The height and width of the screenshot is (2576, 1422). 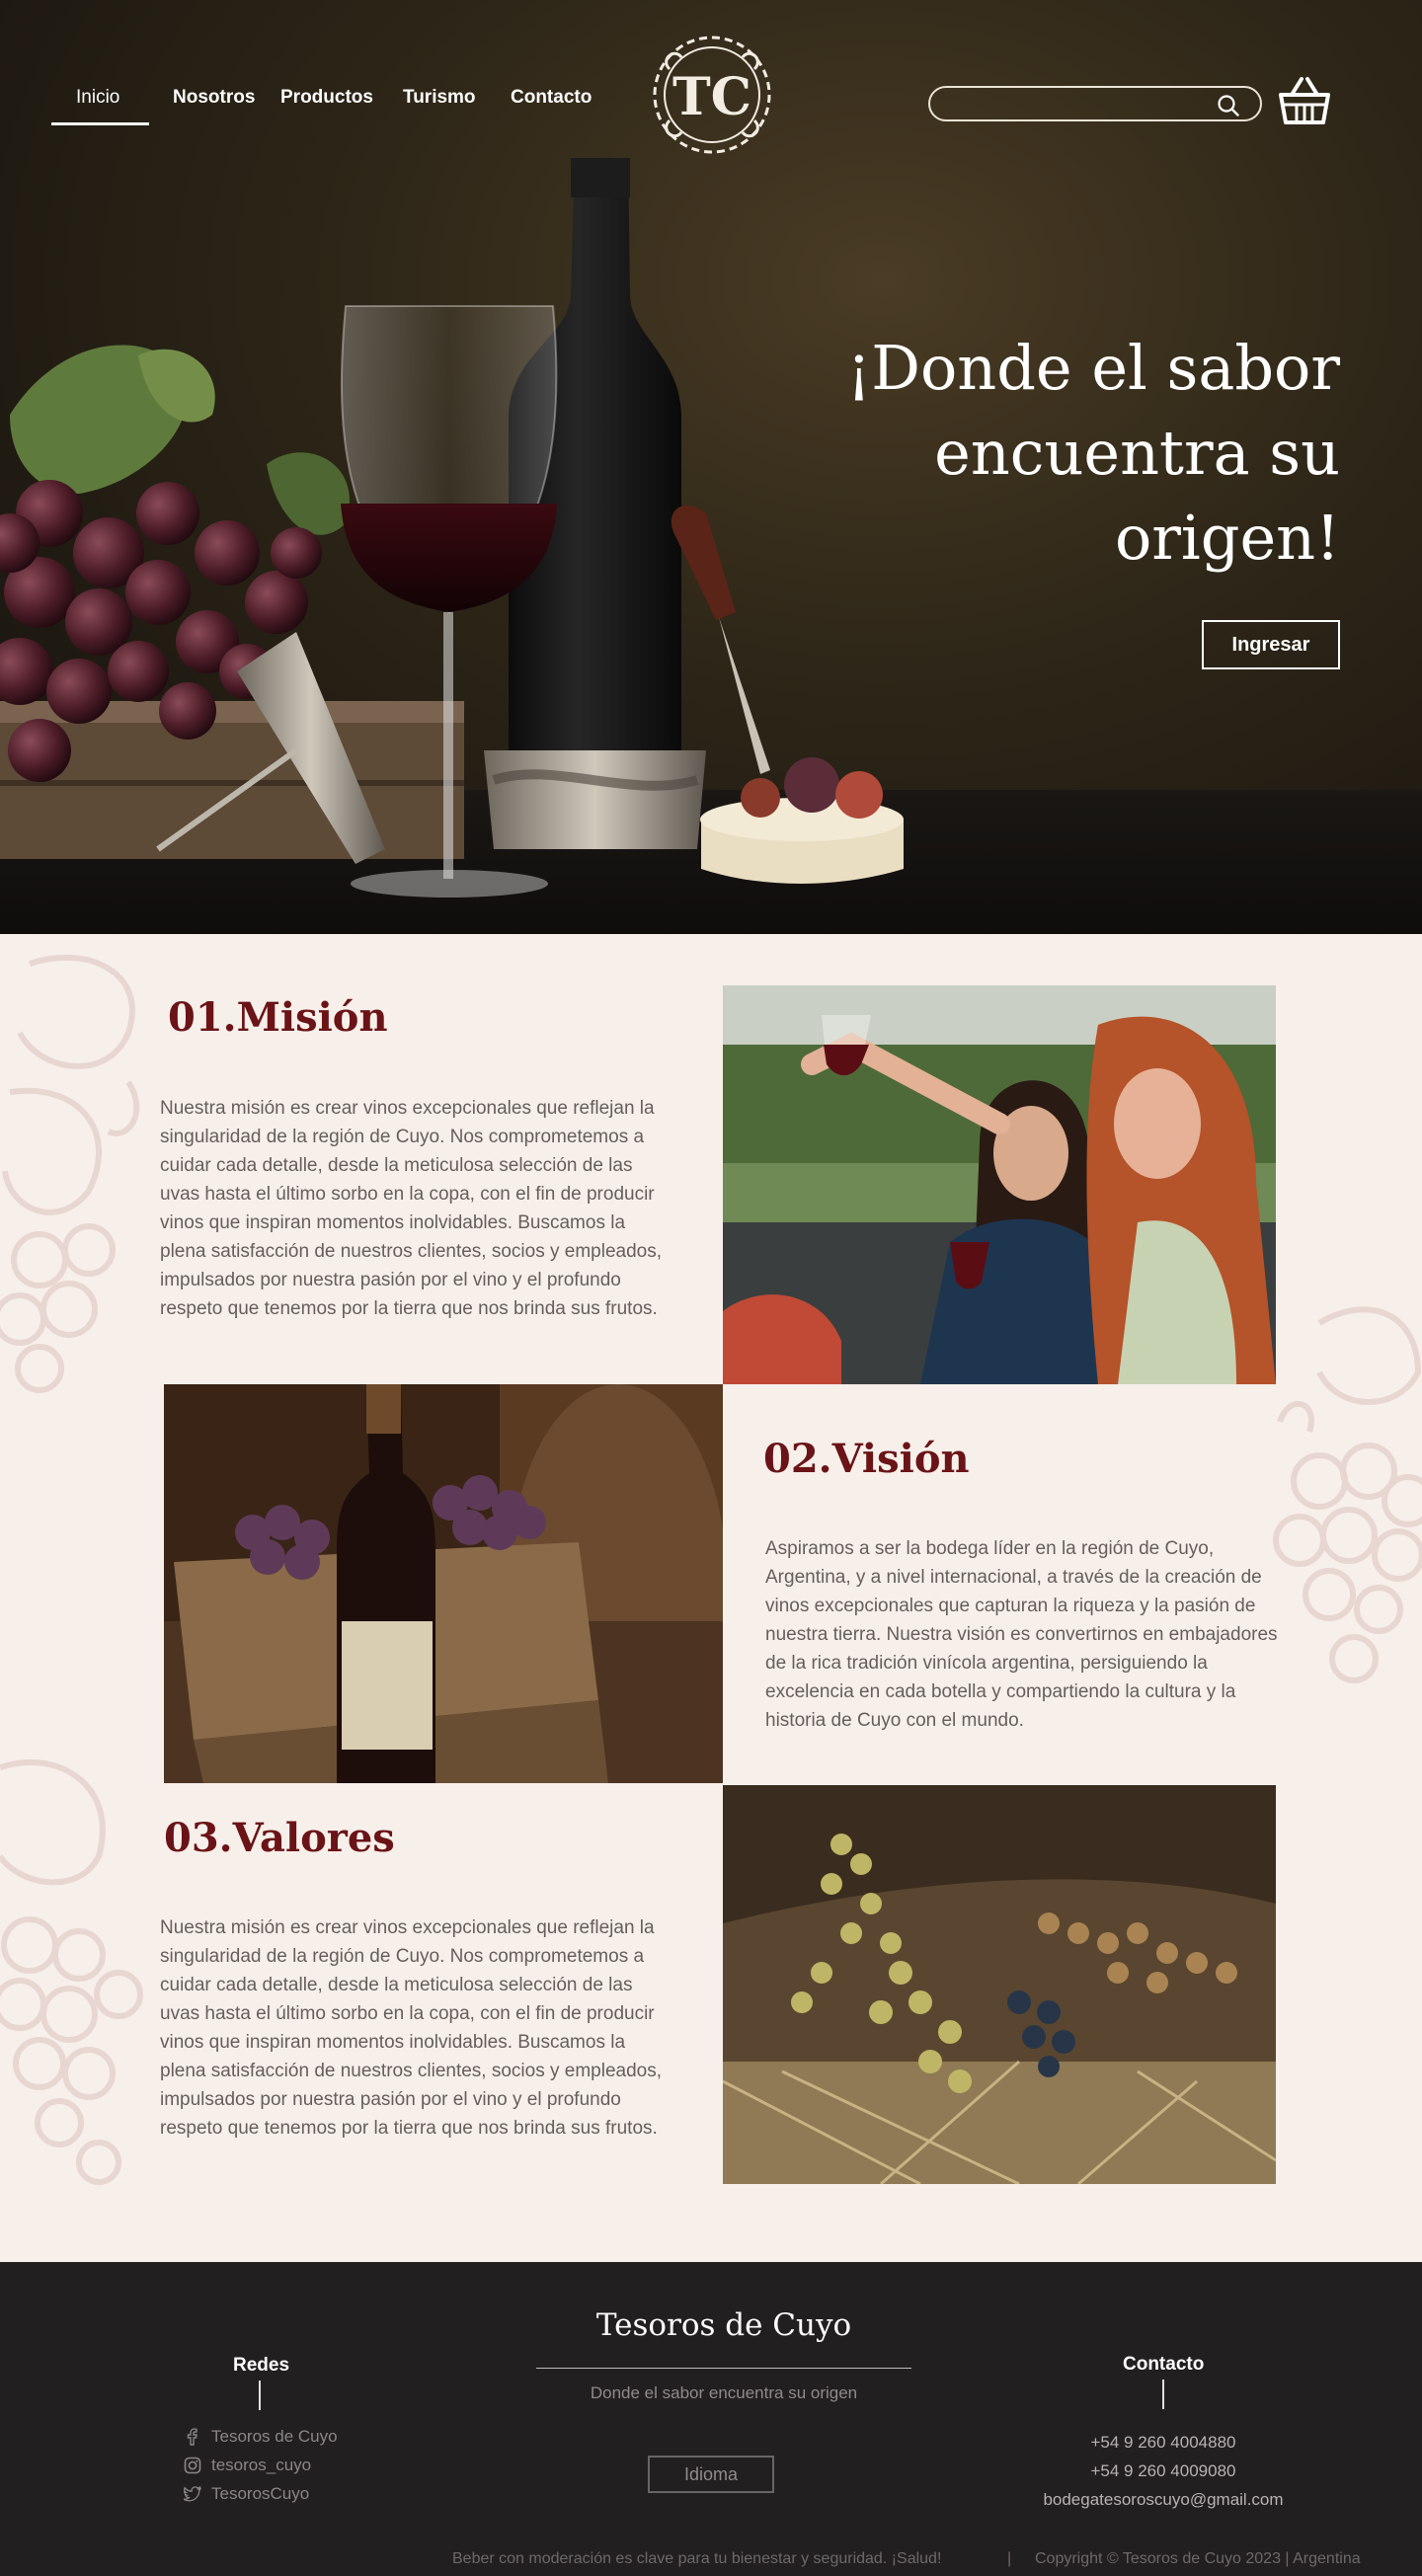 What do you see at coordinates (724, 2392) in the screenshot?
I see `footer-tagline: Donde el sabor encuentra su origen` at bounding box center [724, 2392].